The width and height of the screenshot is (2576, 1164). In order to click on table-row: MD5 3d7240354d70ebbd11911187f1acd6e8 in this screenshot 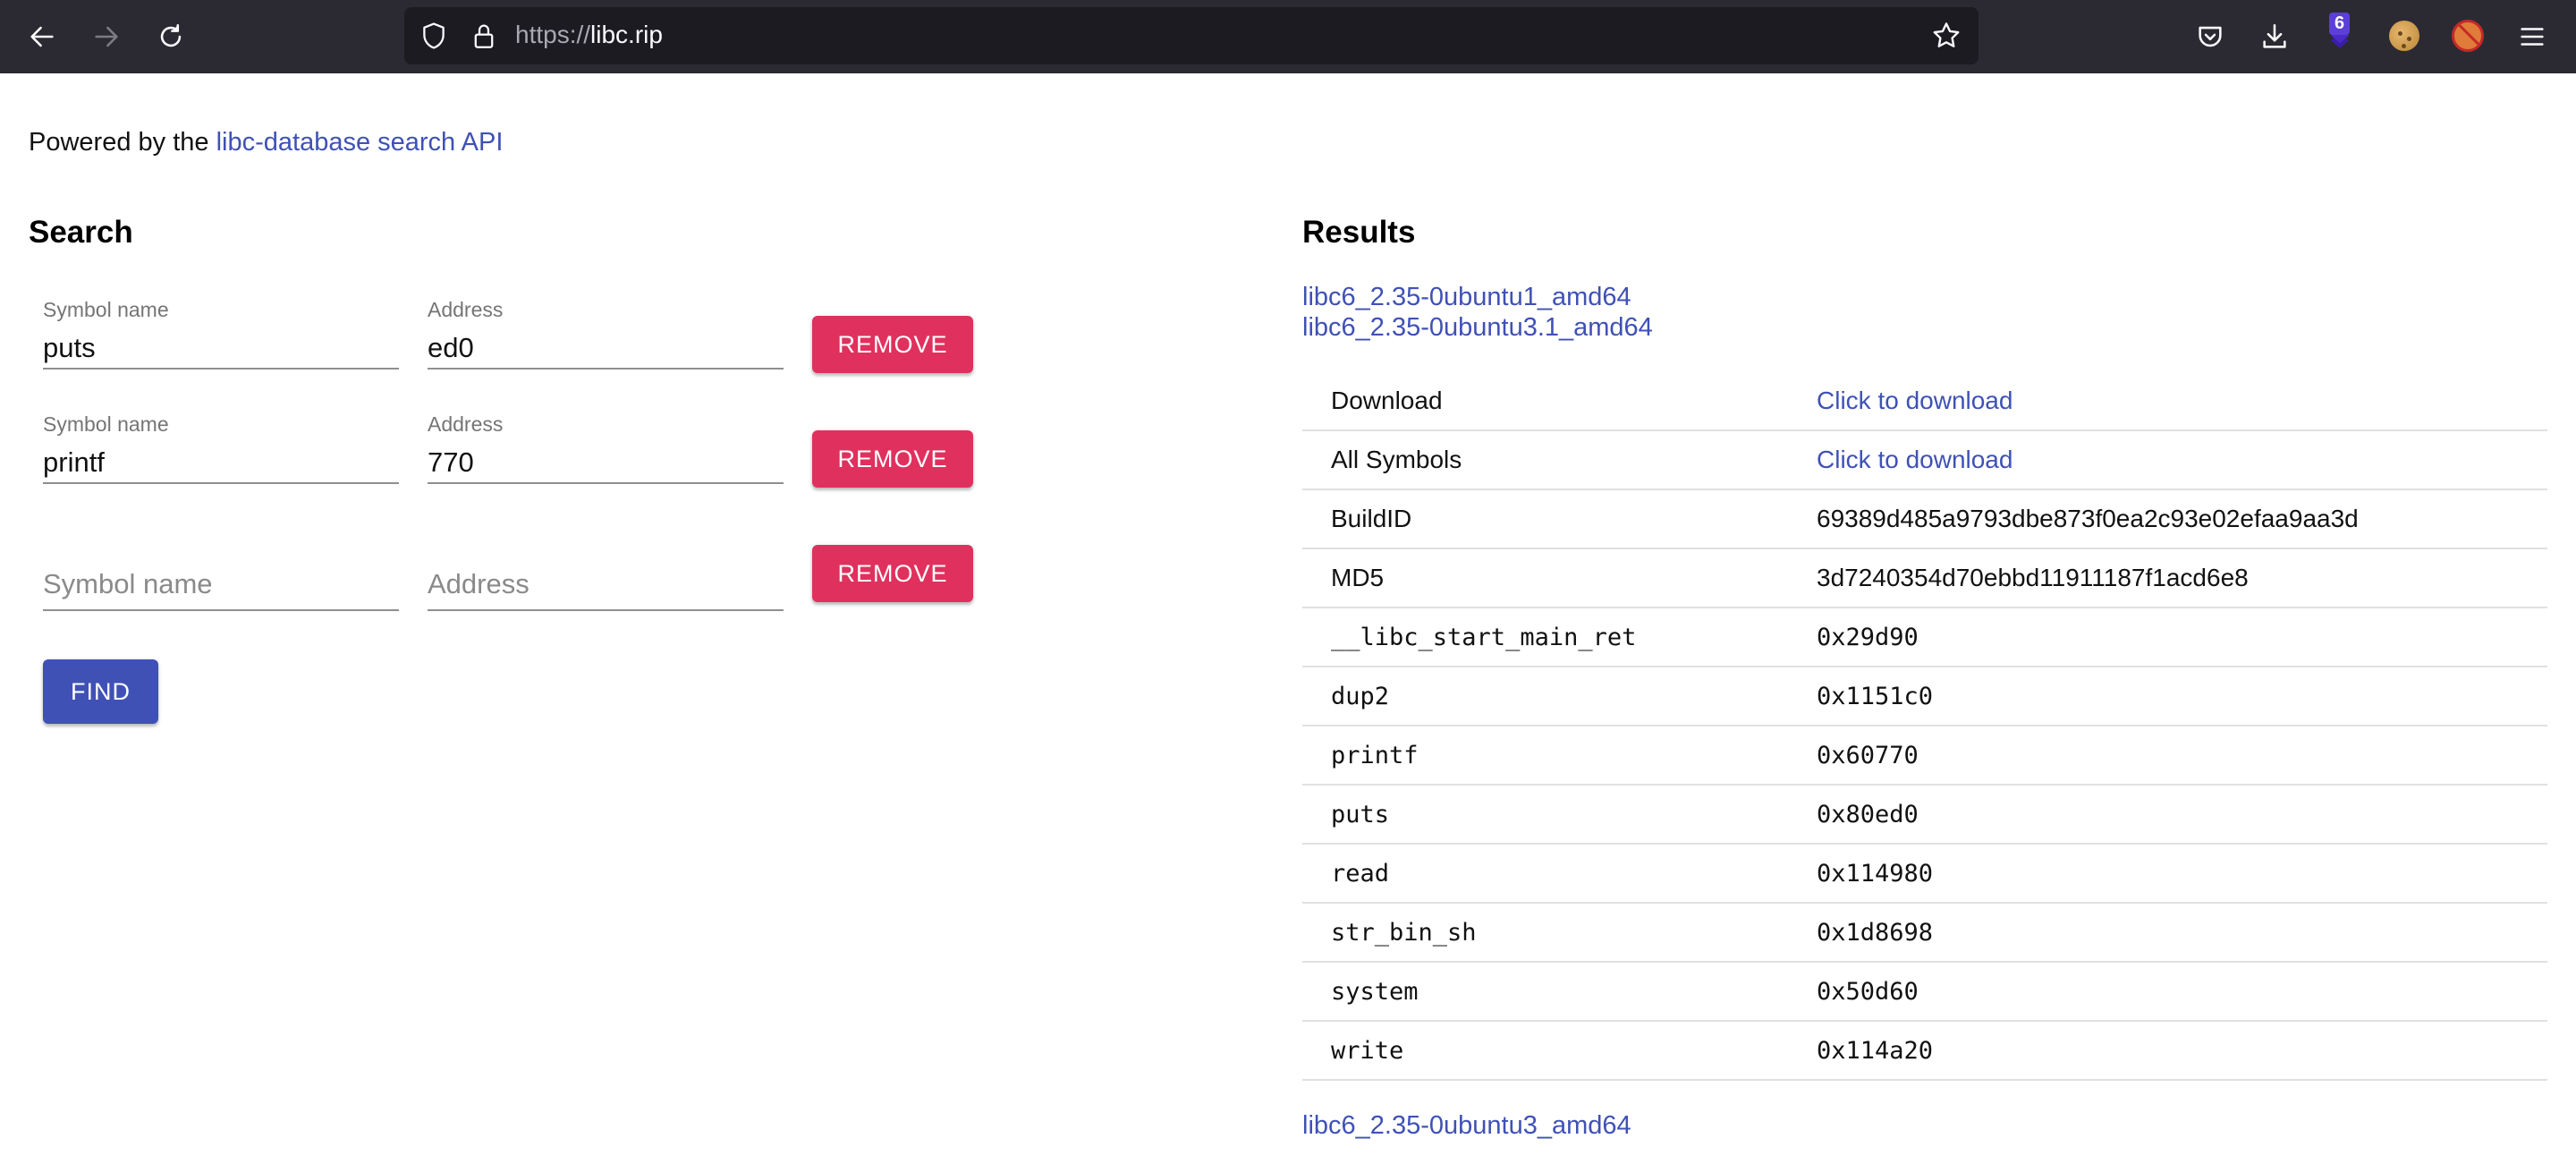, I will do `click(1924, 578)`.